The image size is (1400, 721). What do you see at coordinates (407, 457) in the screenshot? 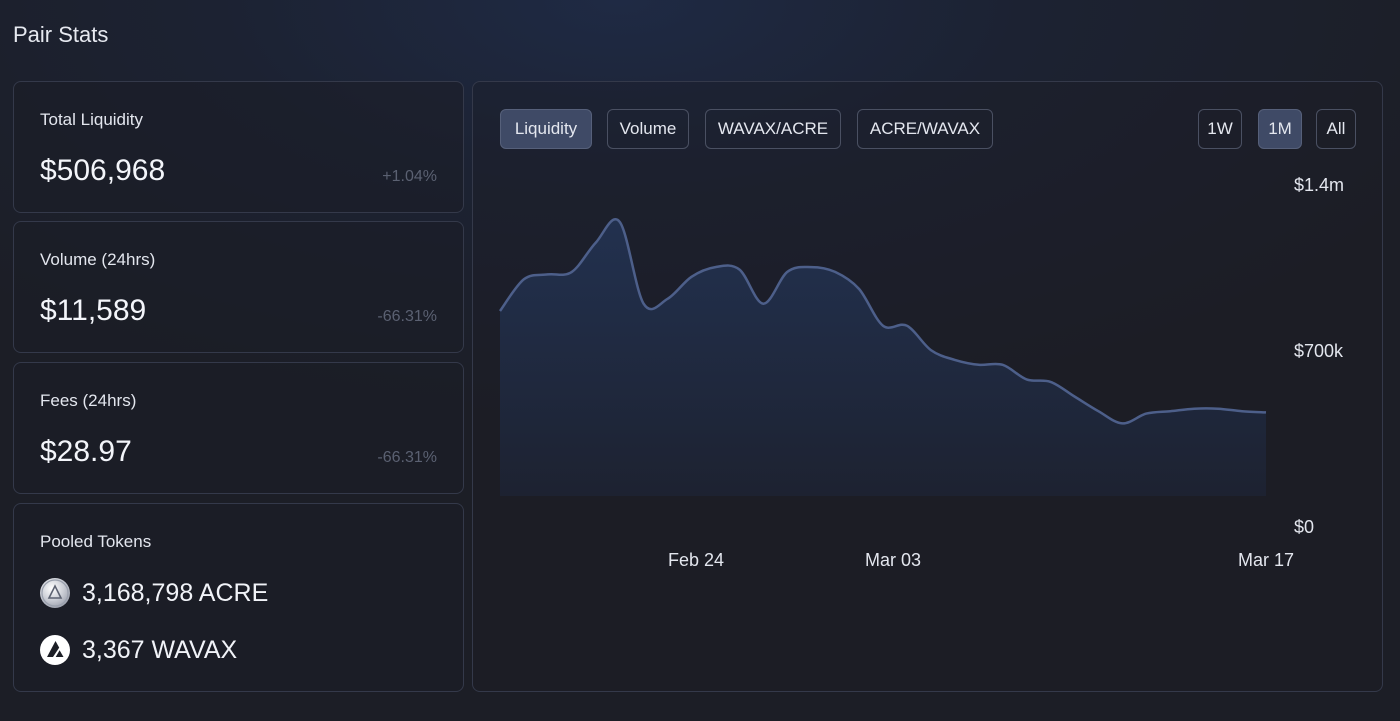
I see `fees-change: -66.31%` at bounding box center [407, 457].